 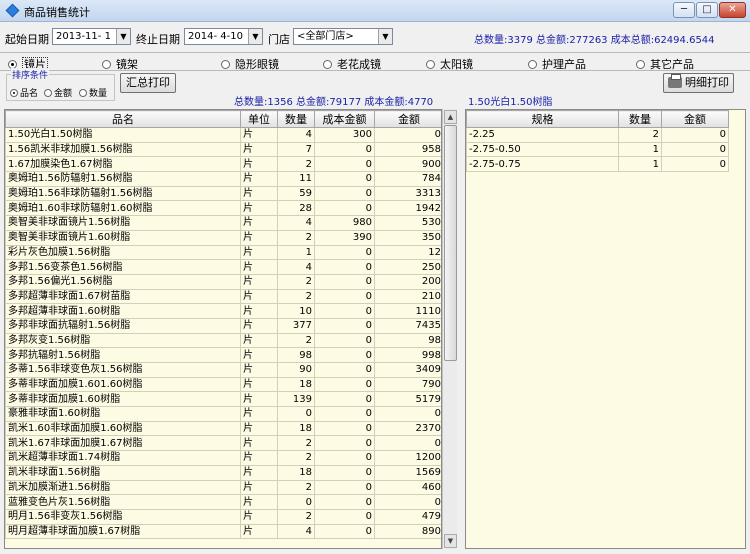 What do you see at coordinates (223, 428) in the screenshot?
I see `table-row: 凯米1.60非球面加膜1.60树脂片 18 0 2370` at bounding box center [223, 428].